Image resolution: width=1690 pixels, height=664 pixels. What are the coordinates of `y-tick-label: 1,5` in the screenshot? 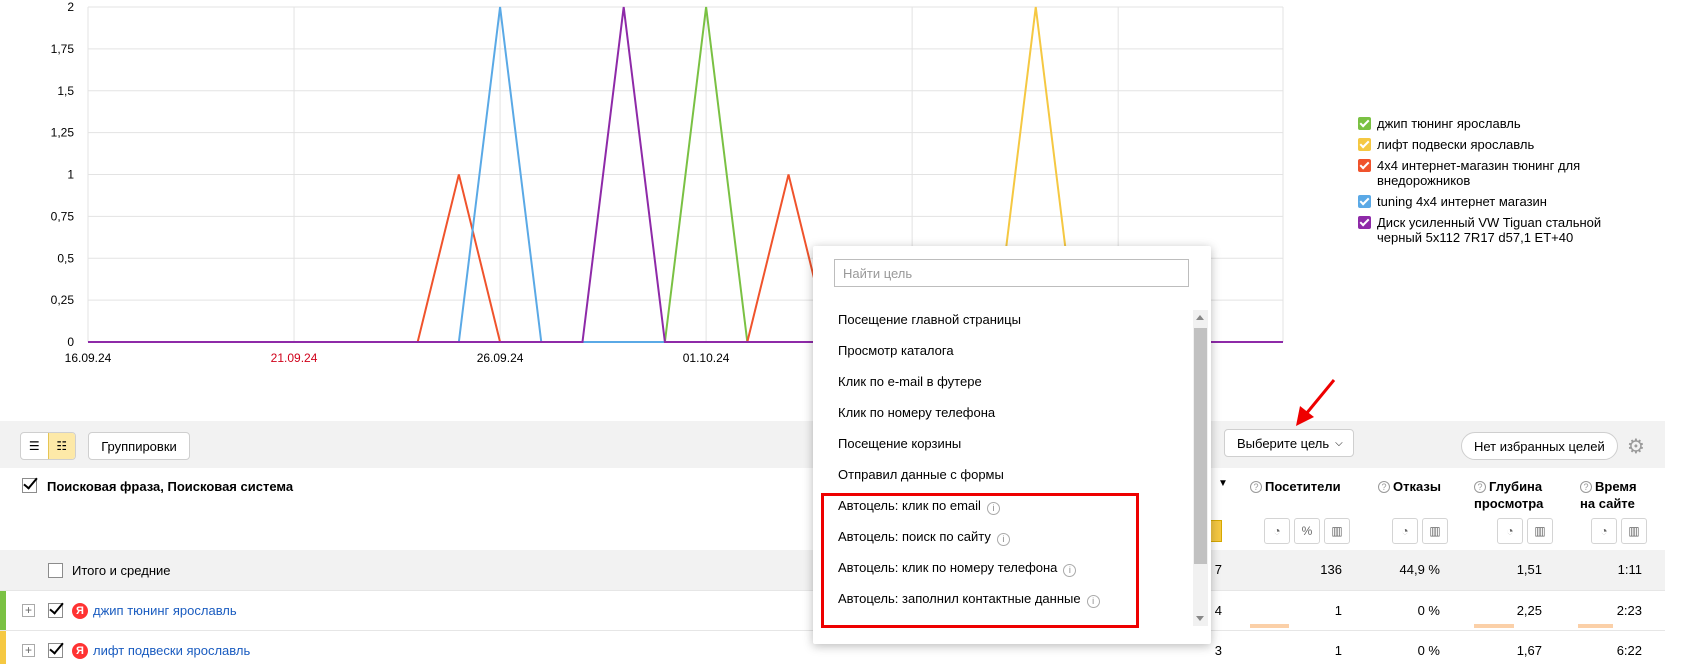 It's located at (65, 91).